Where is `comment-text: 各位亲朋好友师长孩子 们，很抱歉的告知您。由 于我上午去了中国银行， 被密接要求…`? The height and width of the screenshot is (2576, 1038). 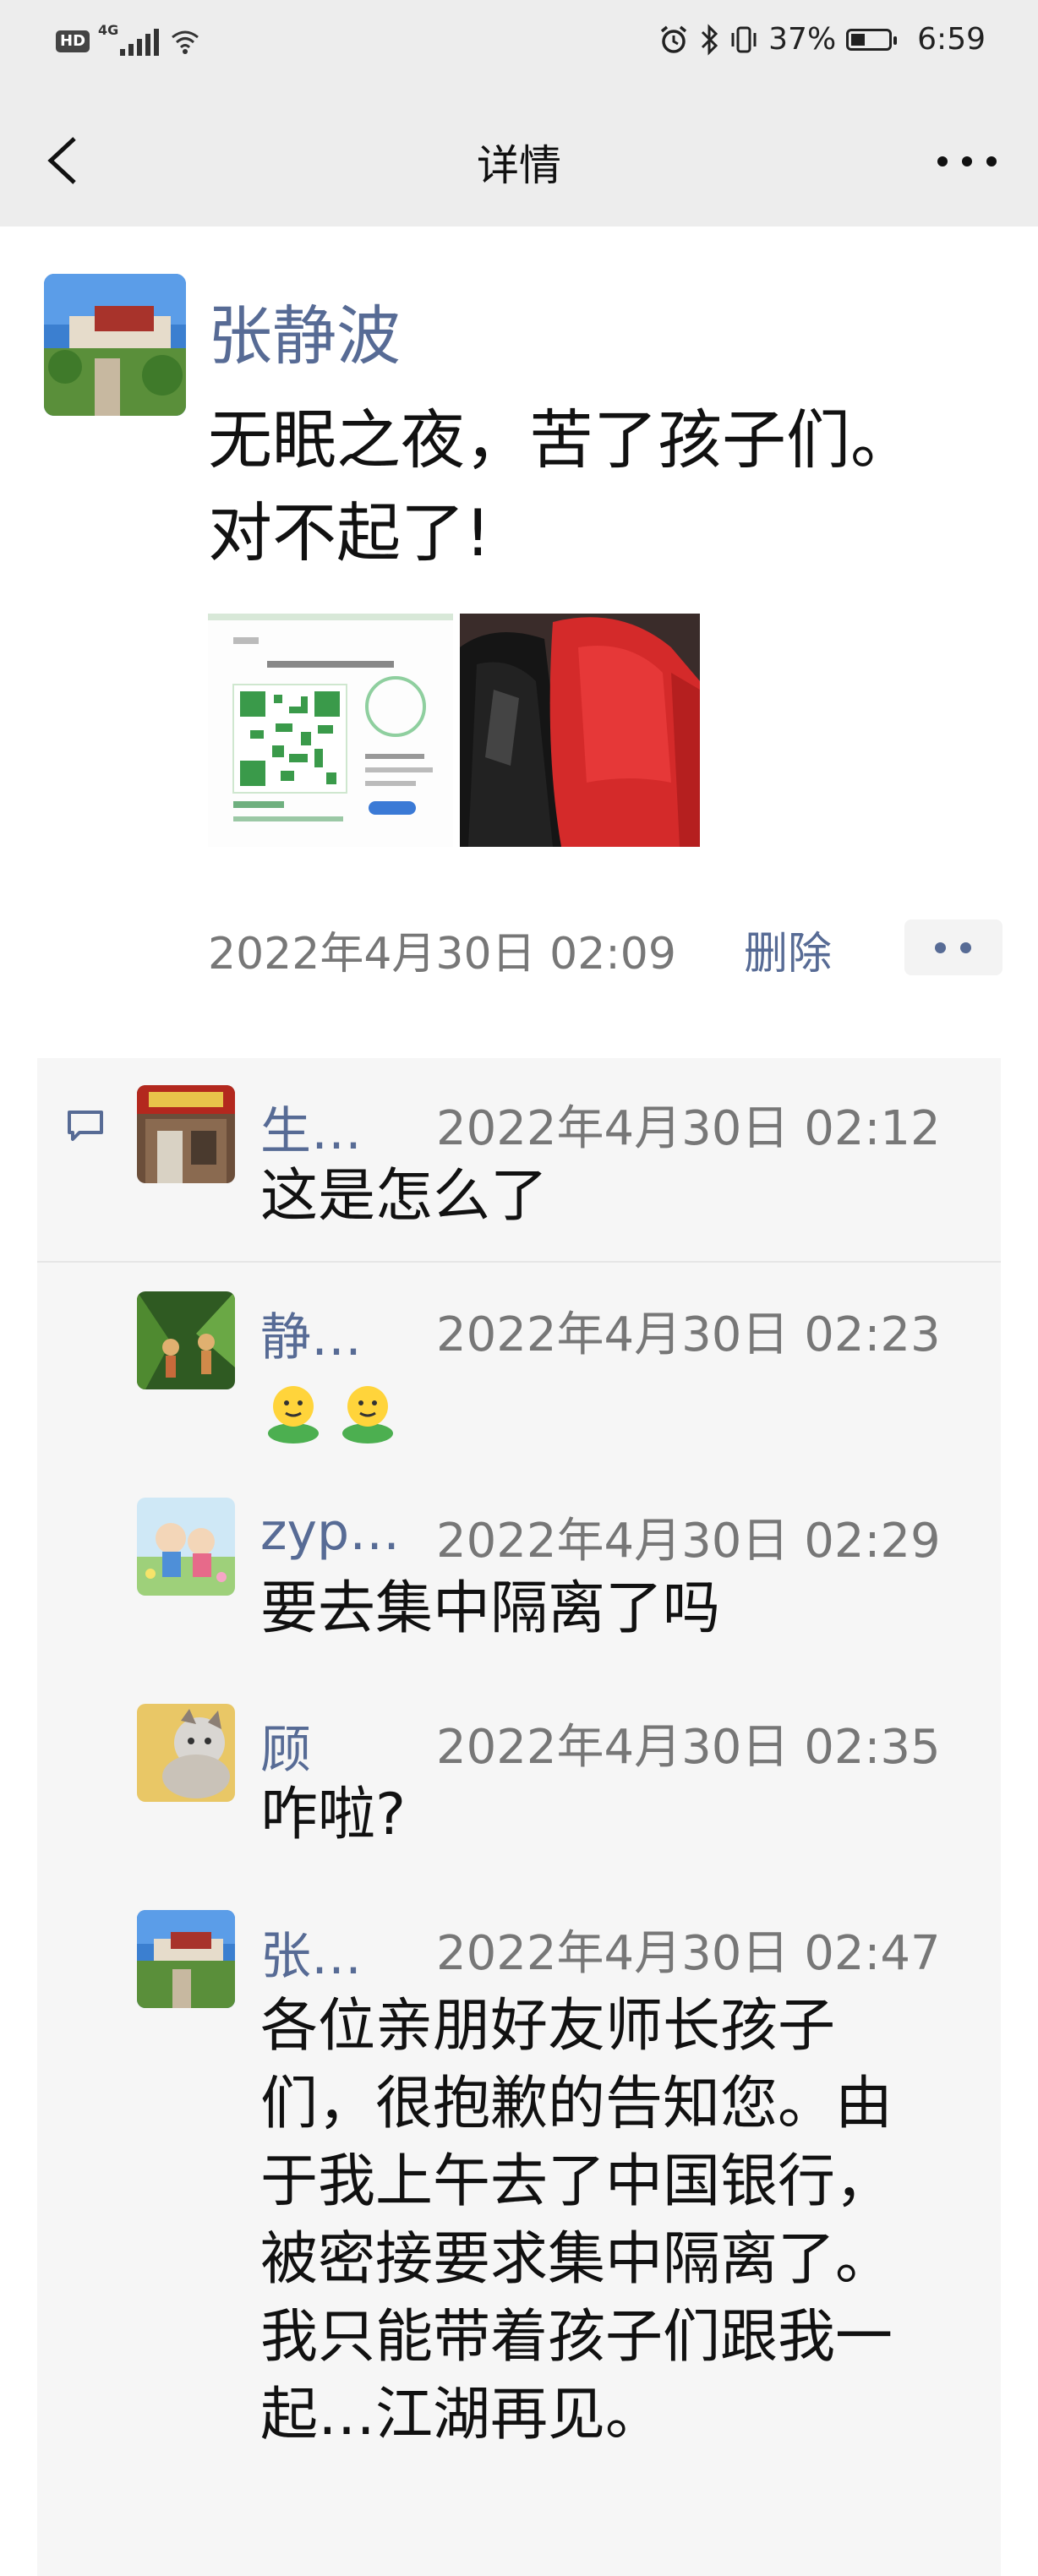
comment-text: 各位亲朋好友师长孩子 们，很抱歉的告知您。由 于我上午去了中国银行， 被密接要求… is located at coordinates (632, 2221).